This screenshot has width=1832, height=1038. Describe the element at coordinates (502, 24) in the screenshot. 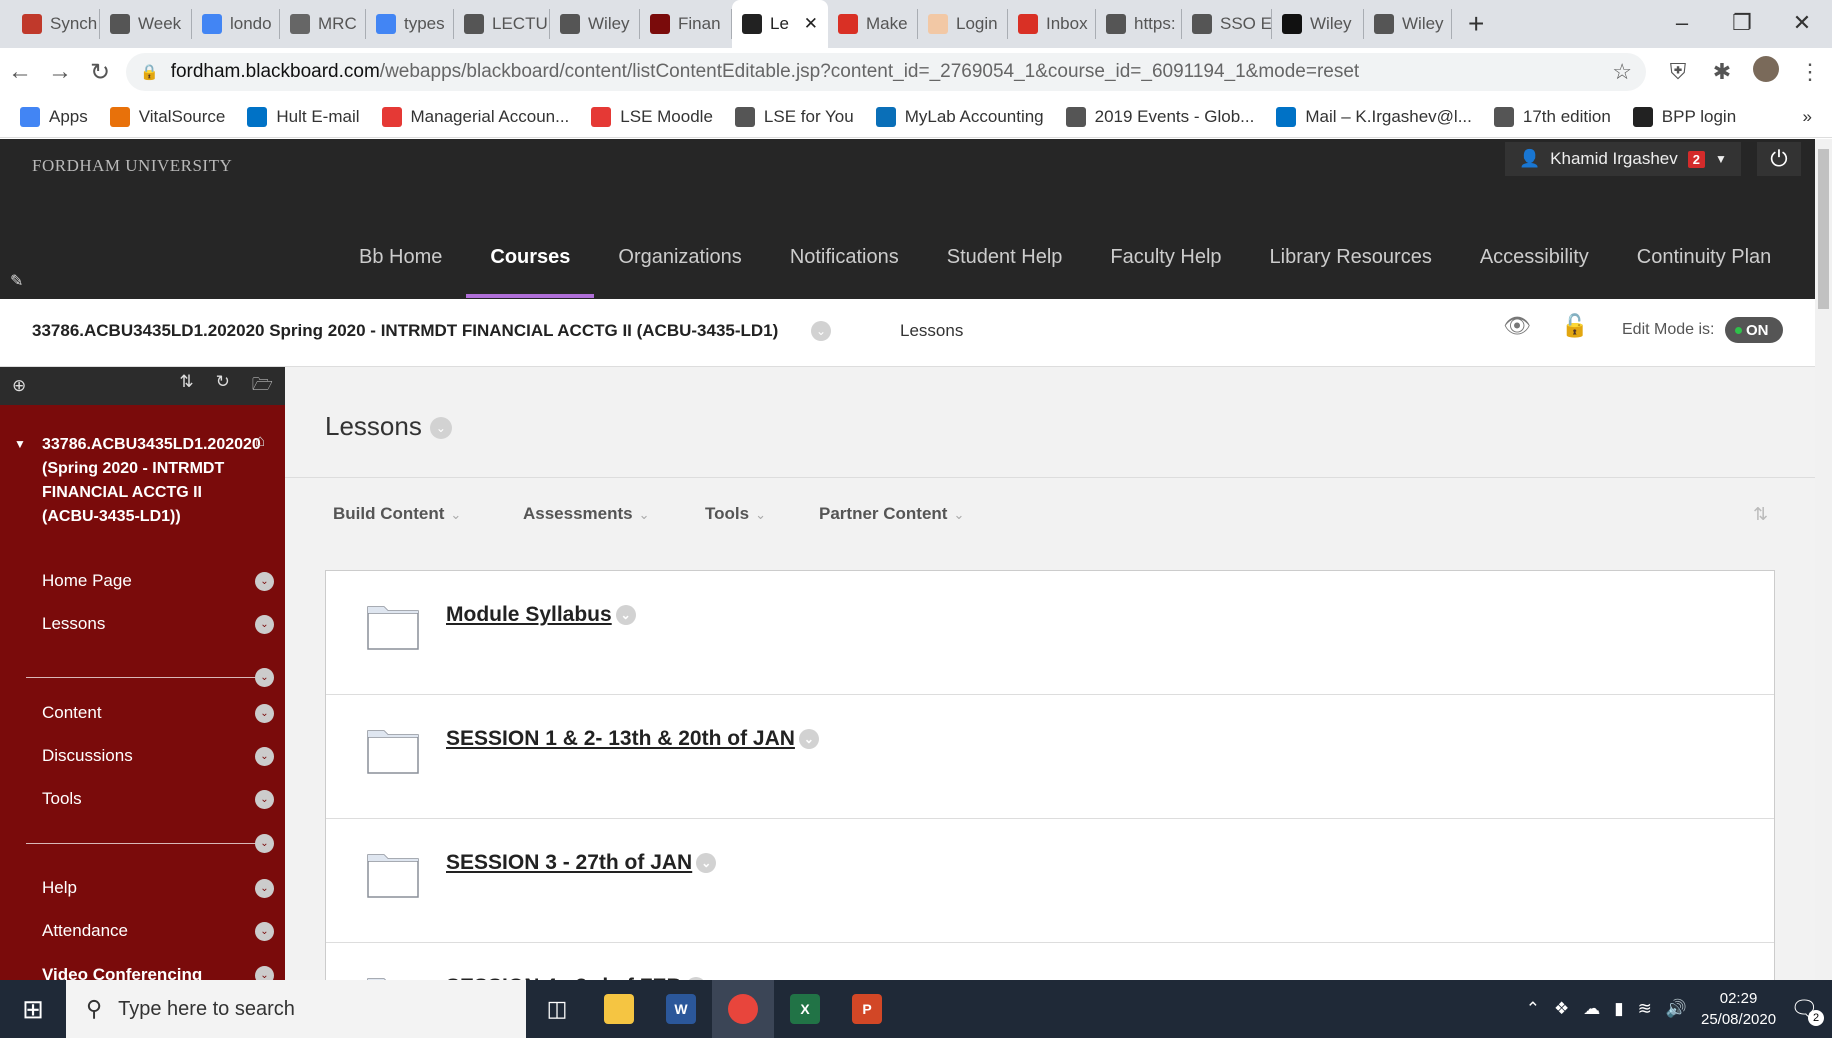

I see `browser-tab: LECTU` at that location.